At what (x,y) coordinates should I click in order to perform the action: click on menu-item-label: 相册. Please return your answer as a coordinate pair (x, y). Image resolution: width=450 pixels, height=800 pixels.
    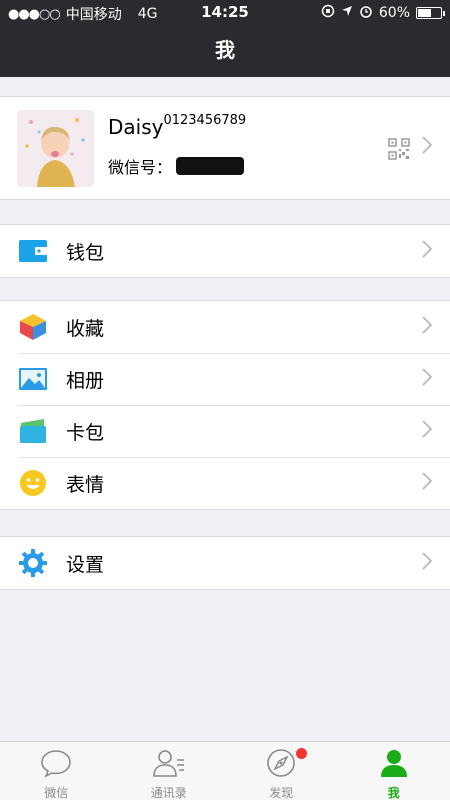
    Looking at the image, I should click on (85, 381).